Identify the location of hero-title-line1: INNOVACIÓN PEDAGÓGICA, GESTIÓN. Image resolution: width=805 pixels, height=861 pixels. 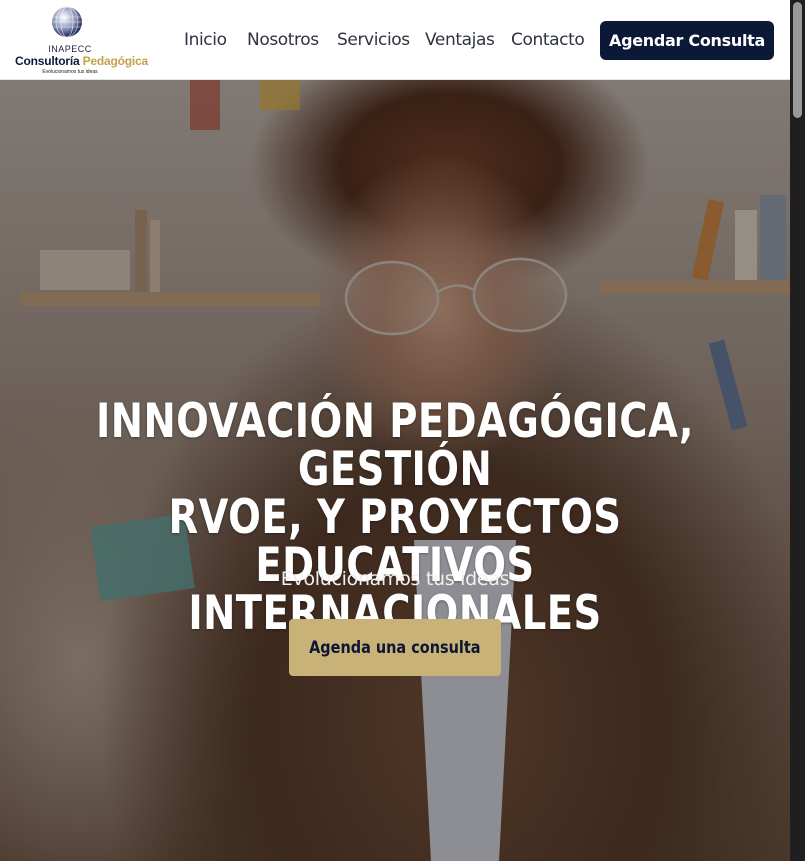
(395, 445).